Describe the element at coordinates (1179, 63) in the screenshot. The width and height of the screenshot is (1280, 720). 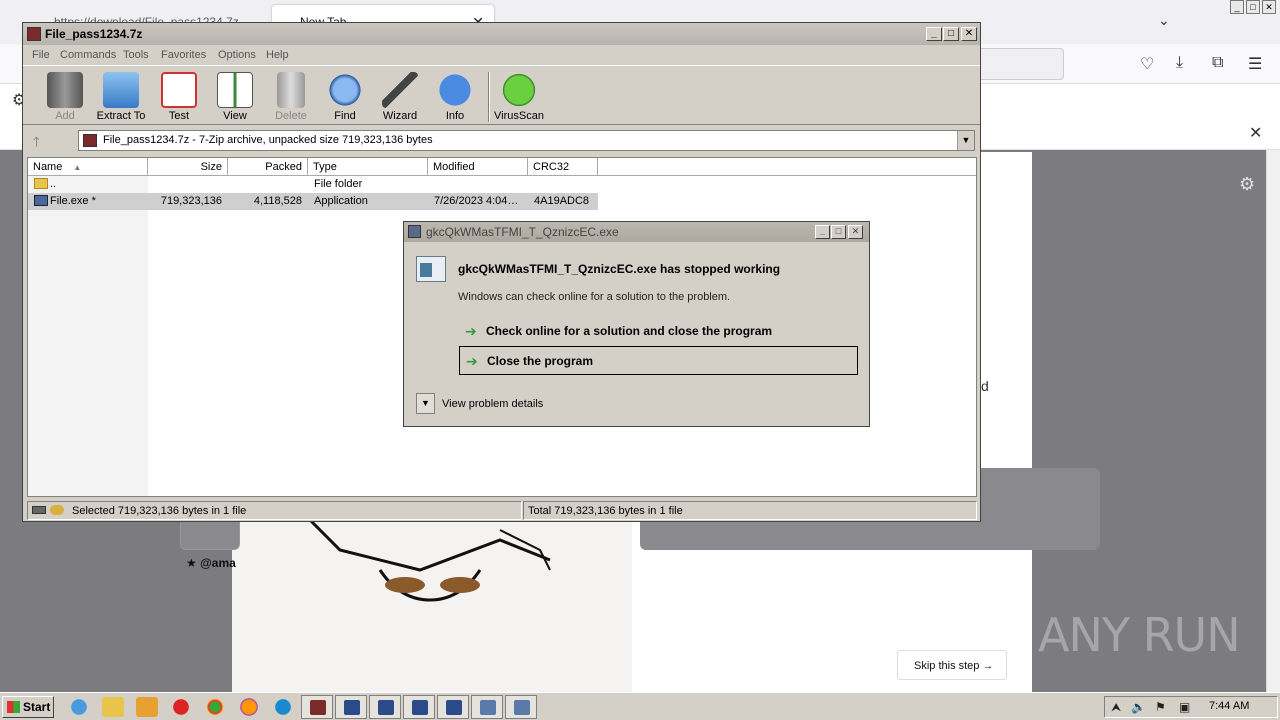
I see `downloads-icon: ⤓` at that location.